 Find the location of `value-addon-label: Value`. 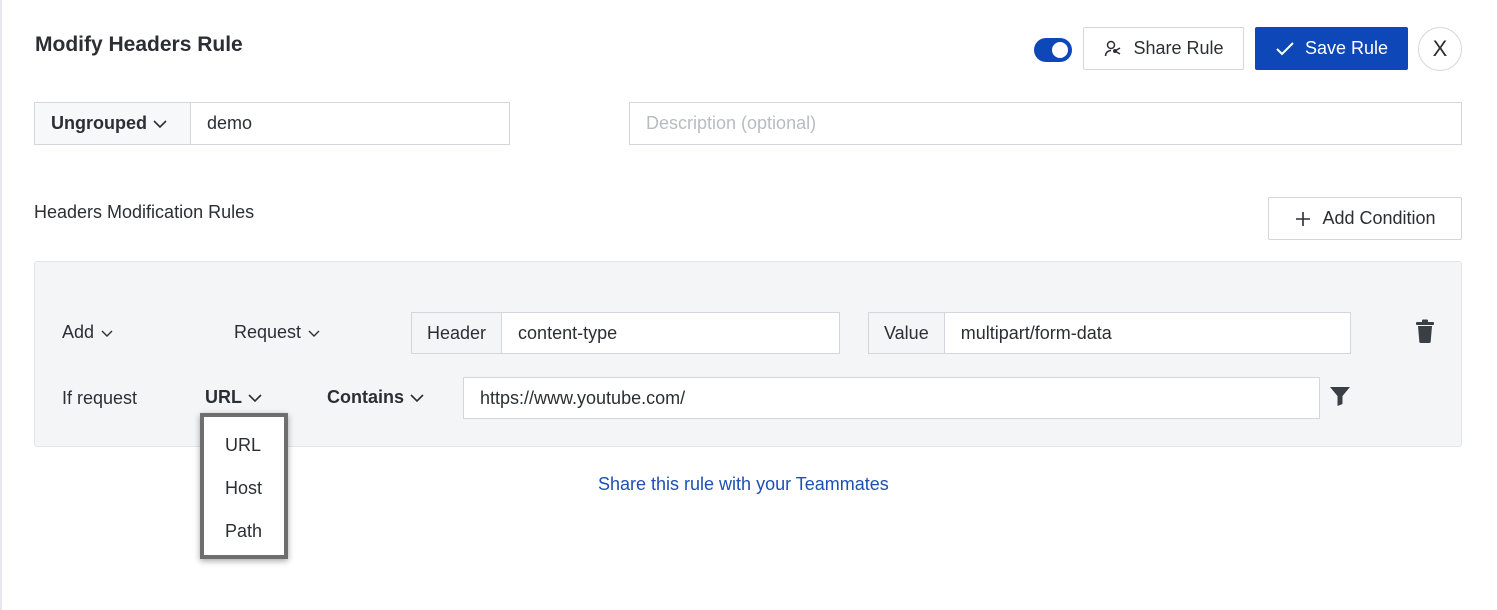

value-addon-label: Value is located at coordinates (907, 333).